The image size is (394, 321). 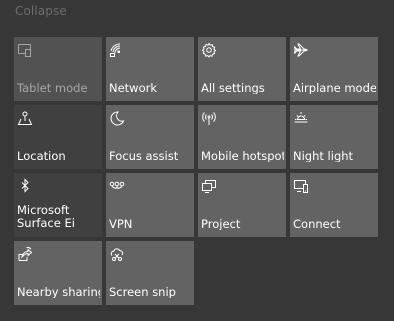 What do you see at coordinates (317, 224) in the screenshot?
I see `tile-label: Connect` at bounding box center [317, 224].